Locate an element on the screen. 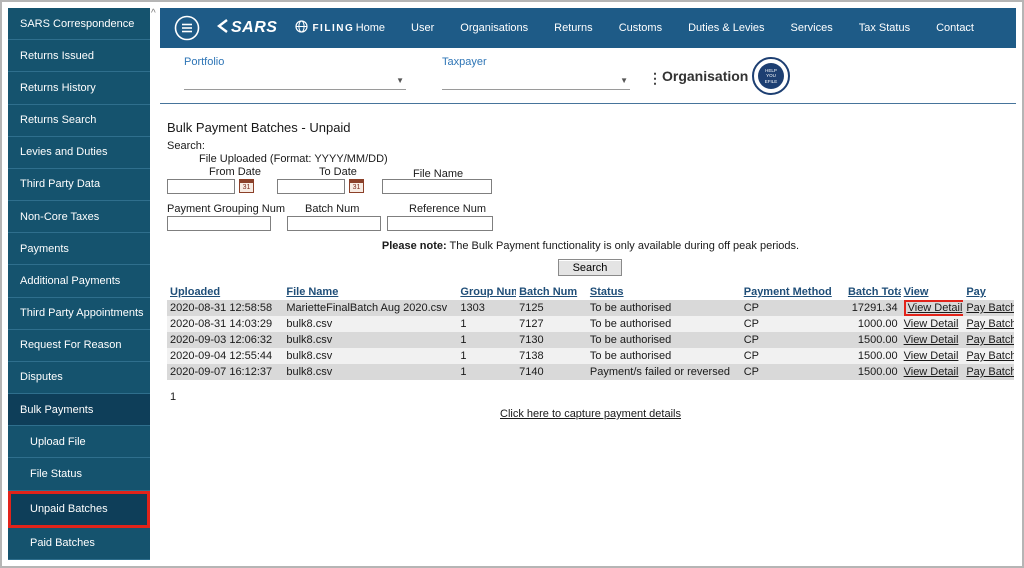 This screenshot has height=568, width=1024. sidebar-item-third-party-data: Third Party Data is located at coordinates (79, 185).